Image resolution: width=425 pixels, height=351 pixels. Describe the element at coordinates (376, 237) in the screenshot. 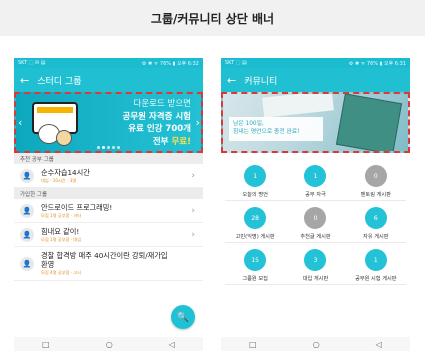

I see `board-label: 자유 게시판` at that location.